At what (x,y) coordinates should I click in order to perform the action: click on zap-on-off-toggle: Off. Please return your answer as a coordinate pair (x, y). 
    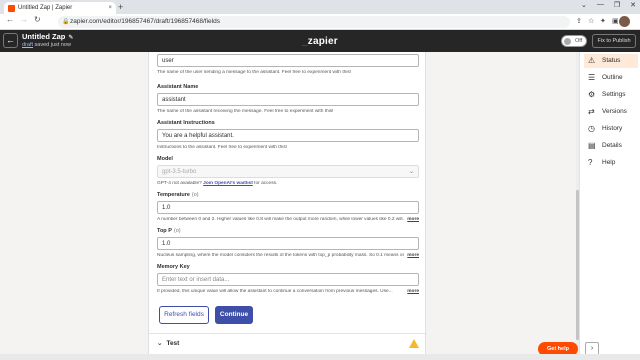
    Looking at the image, I should click on (574, 41).